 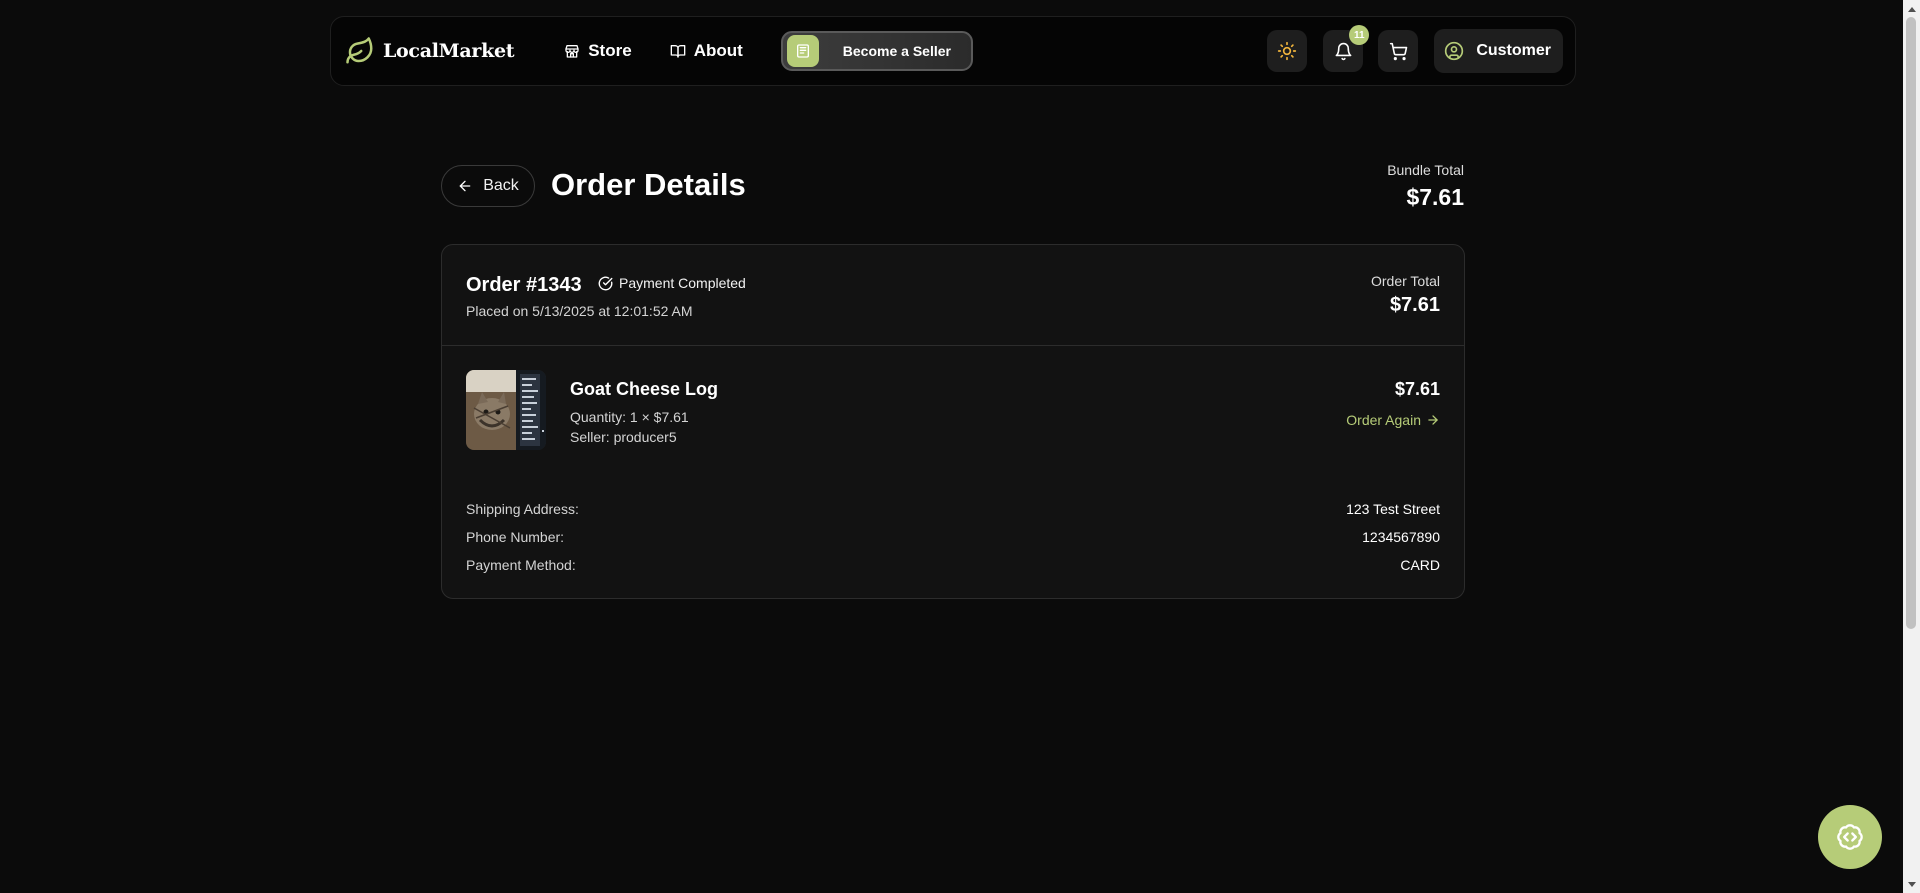 What do you see at coordinates (629, 417) in the screenshot?
I see `product-quantity: Quantity: 1 × $7.61` at bounding box center [629, 417].